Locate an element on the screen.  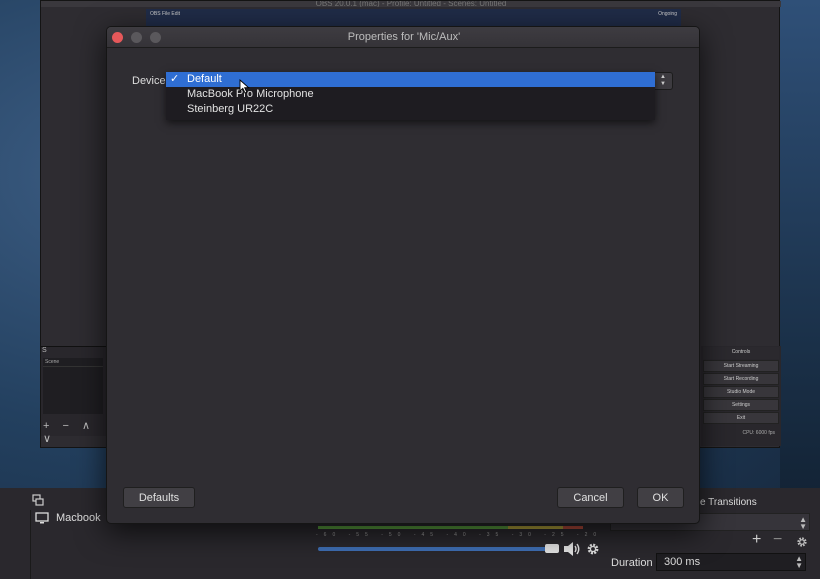
status-bar: CPU: 6000 fps is located at coordinates (758, 433).